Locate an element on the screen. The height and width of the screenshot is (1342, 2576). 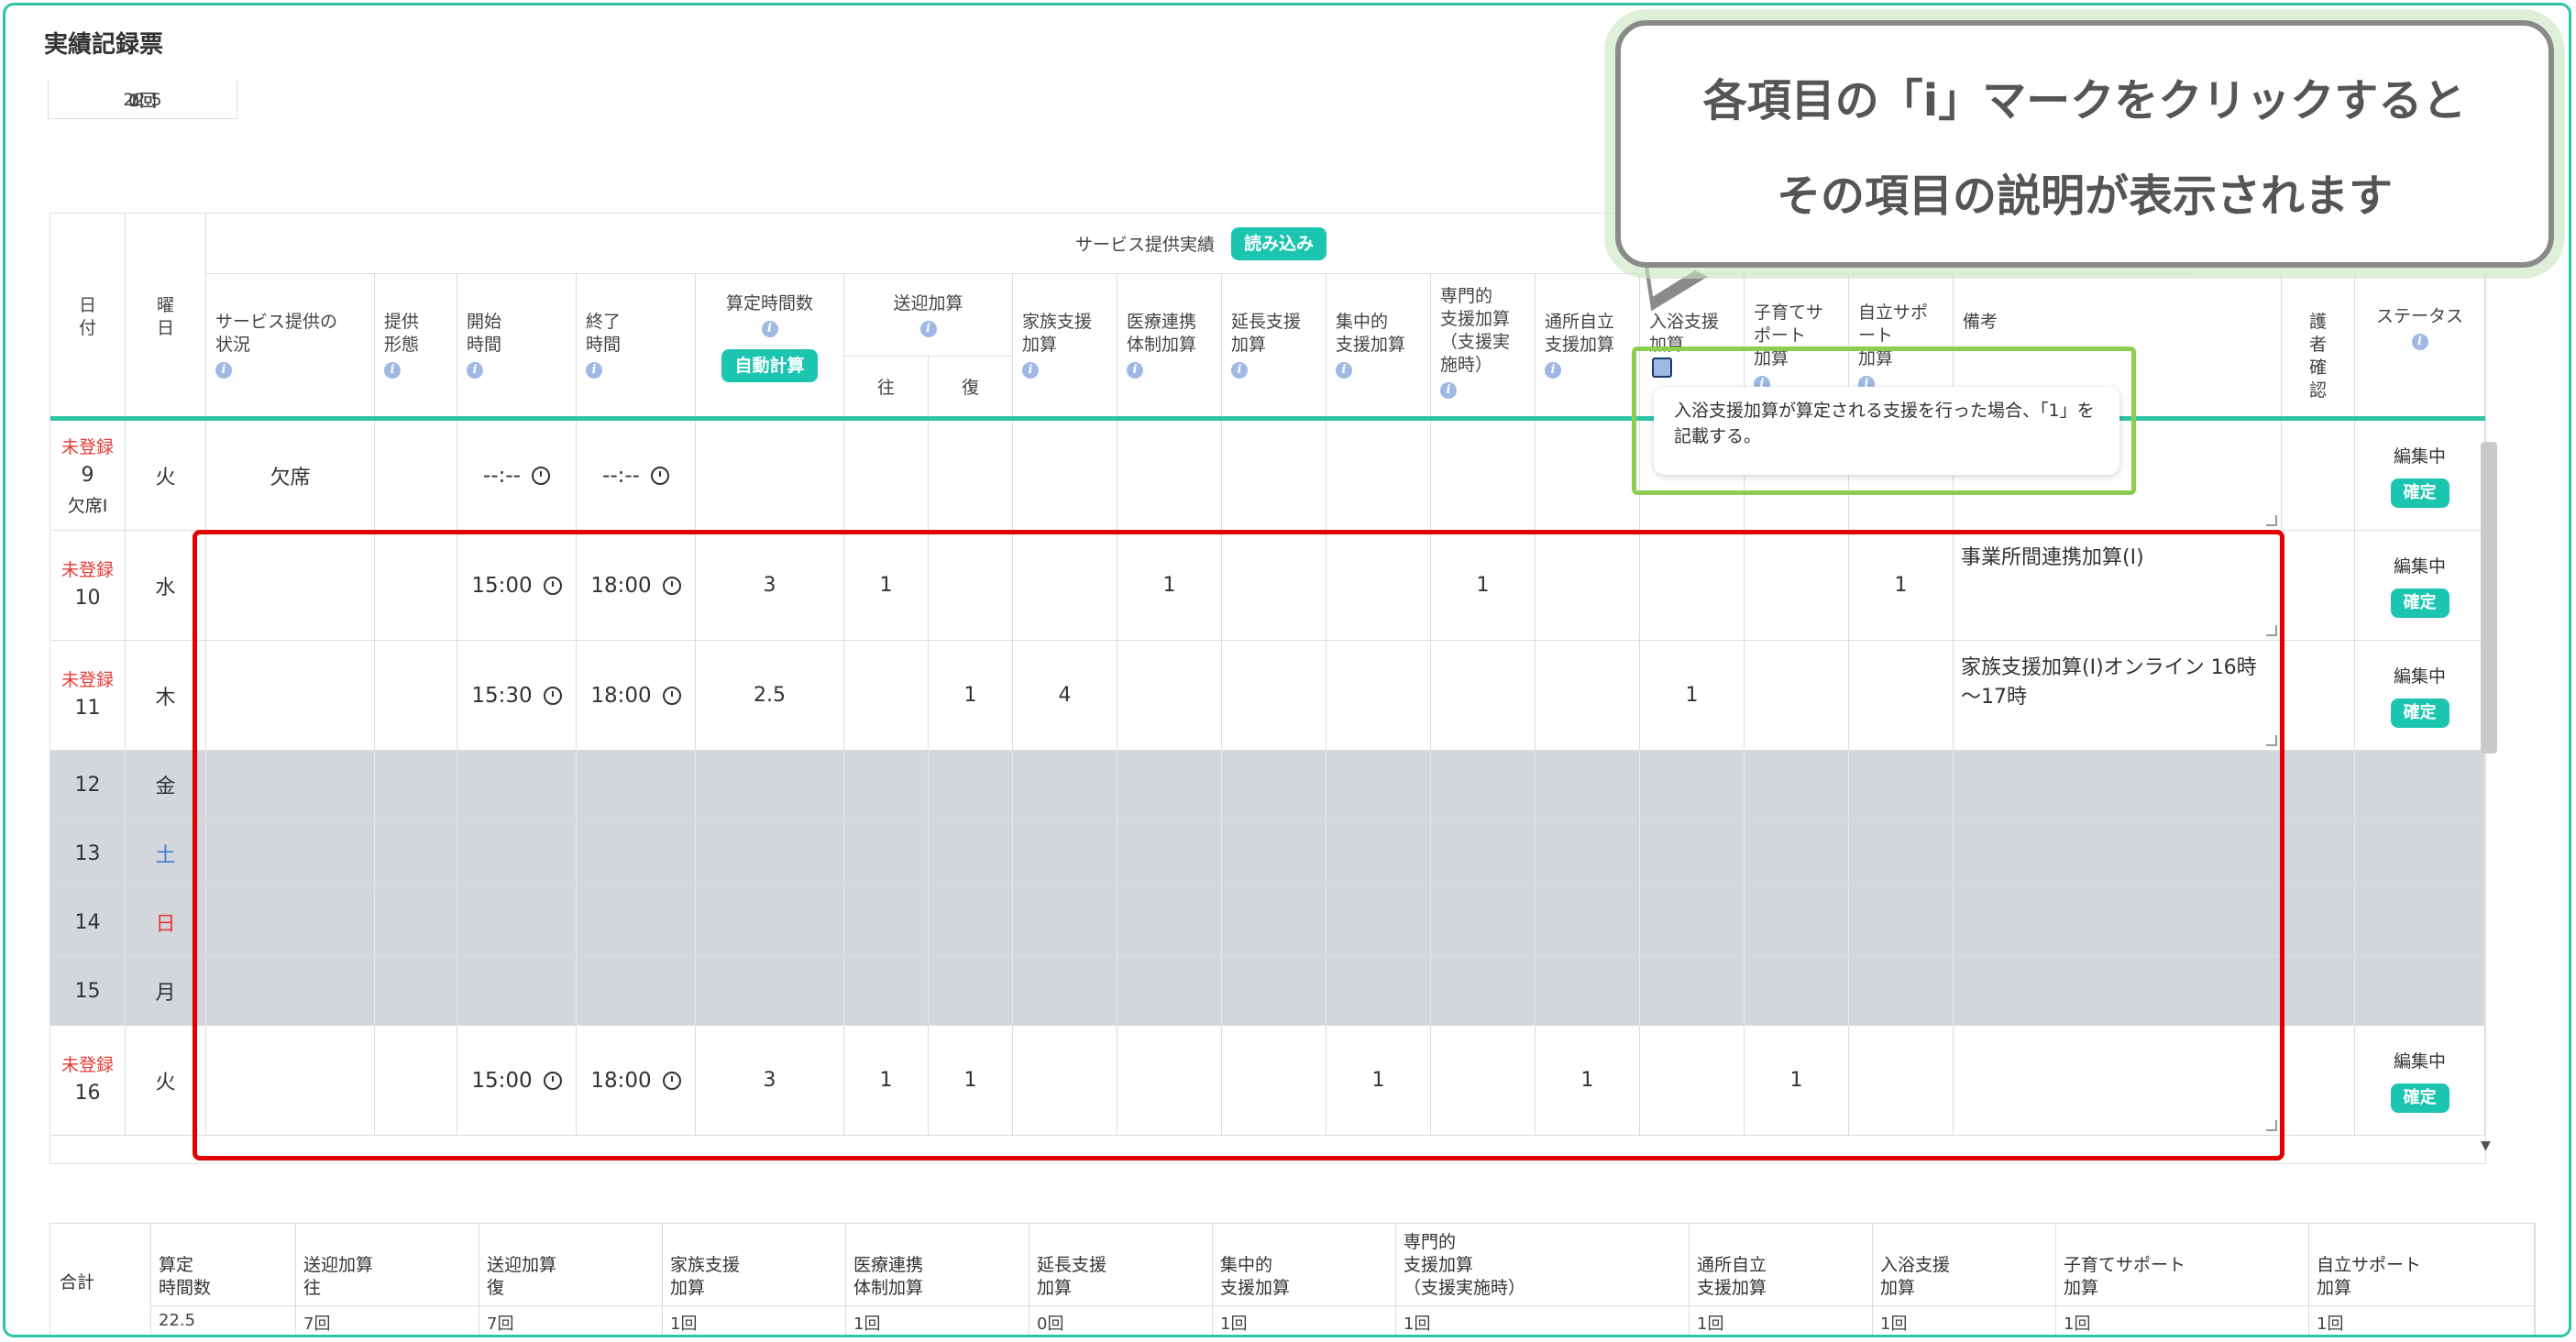
remarks-textarea: 事業所間連携加算(Ⅰ) is located at coordinates (2117, 586).